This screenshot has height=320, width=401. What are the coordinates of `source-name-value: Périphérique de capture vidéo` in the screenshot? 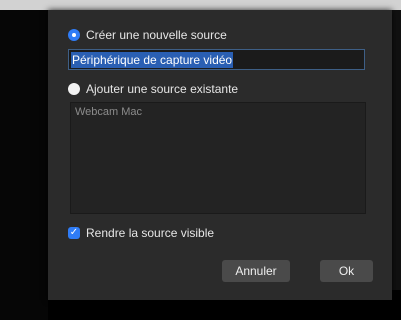 It's located at (152, 59).